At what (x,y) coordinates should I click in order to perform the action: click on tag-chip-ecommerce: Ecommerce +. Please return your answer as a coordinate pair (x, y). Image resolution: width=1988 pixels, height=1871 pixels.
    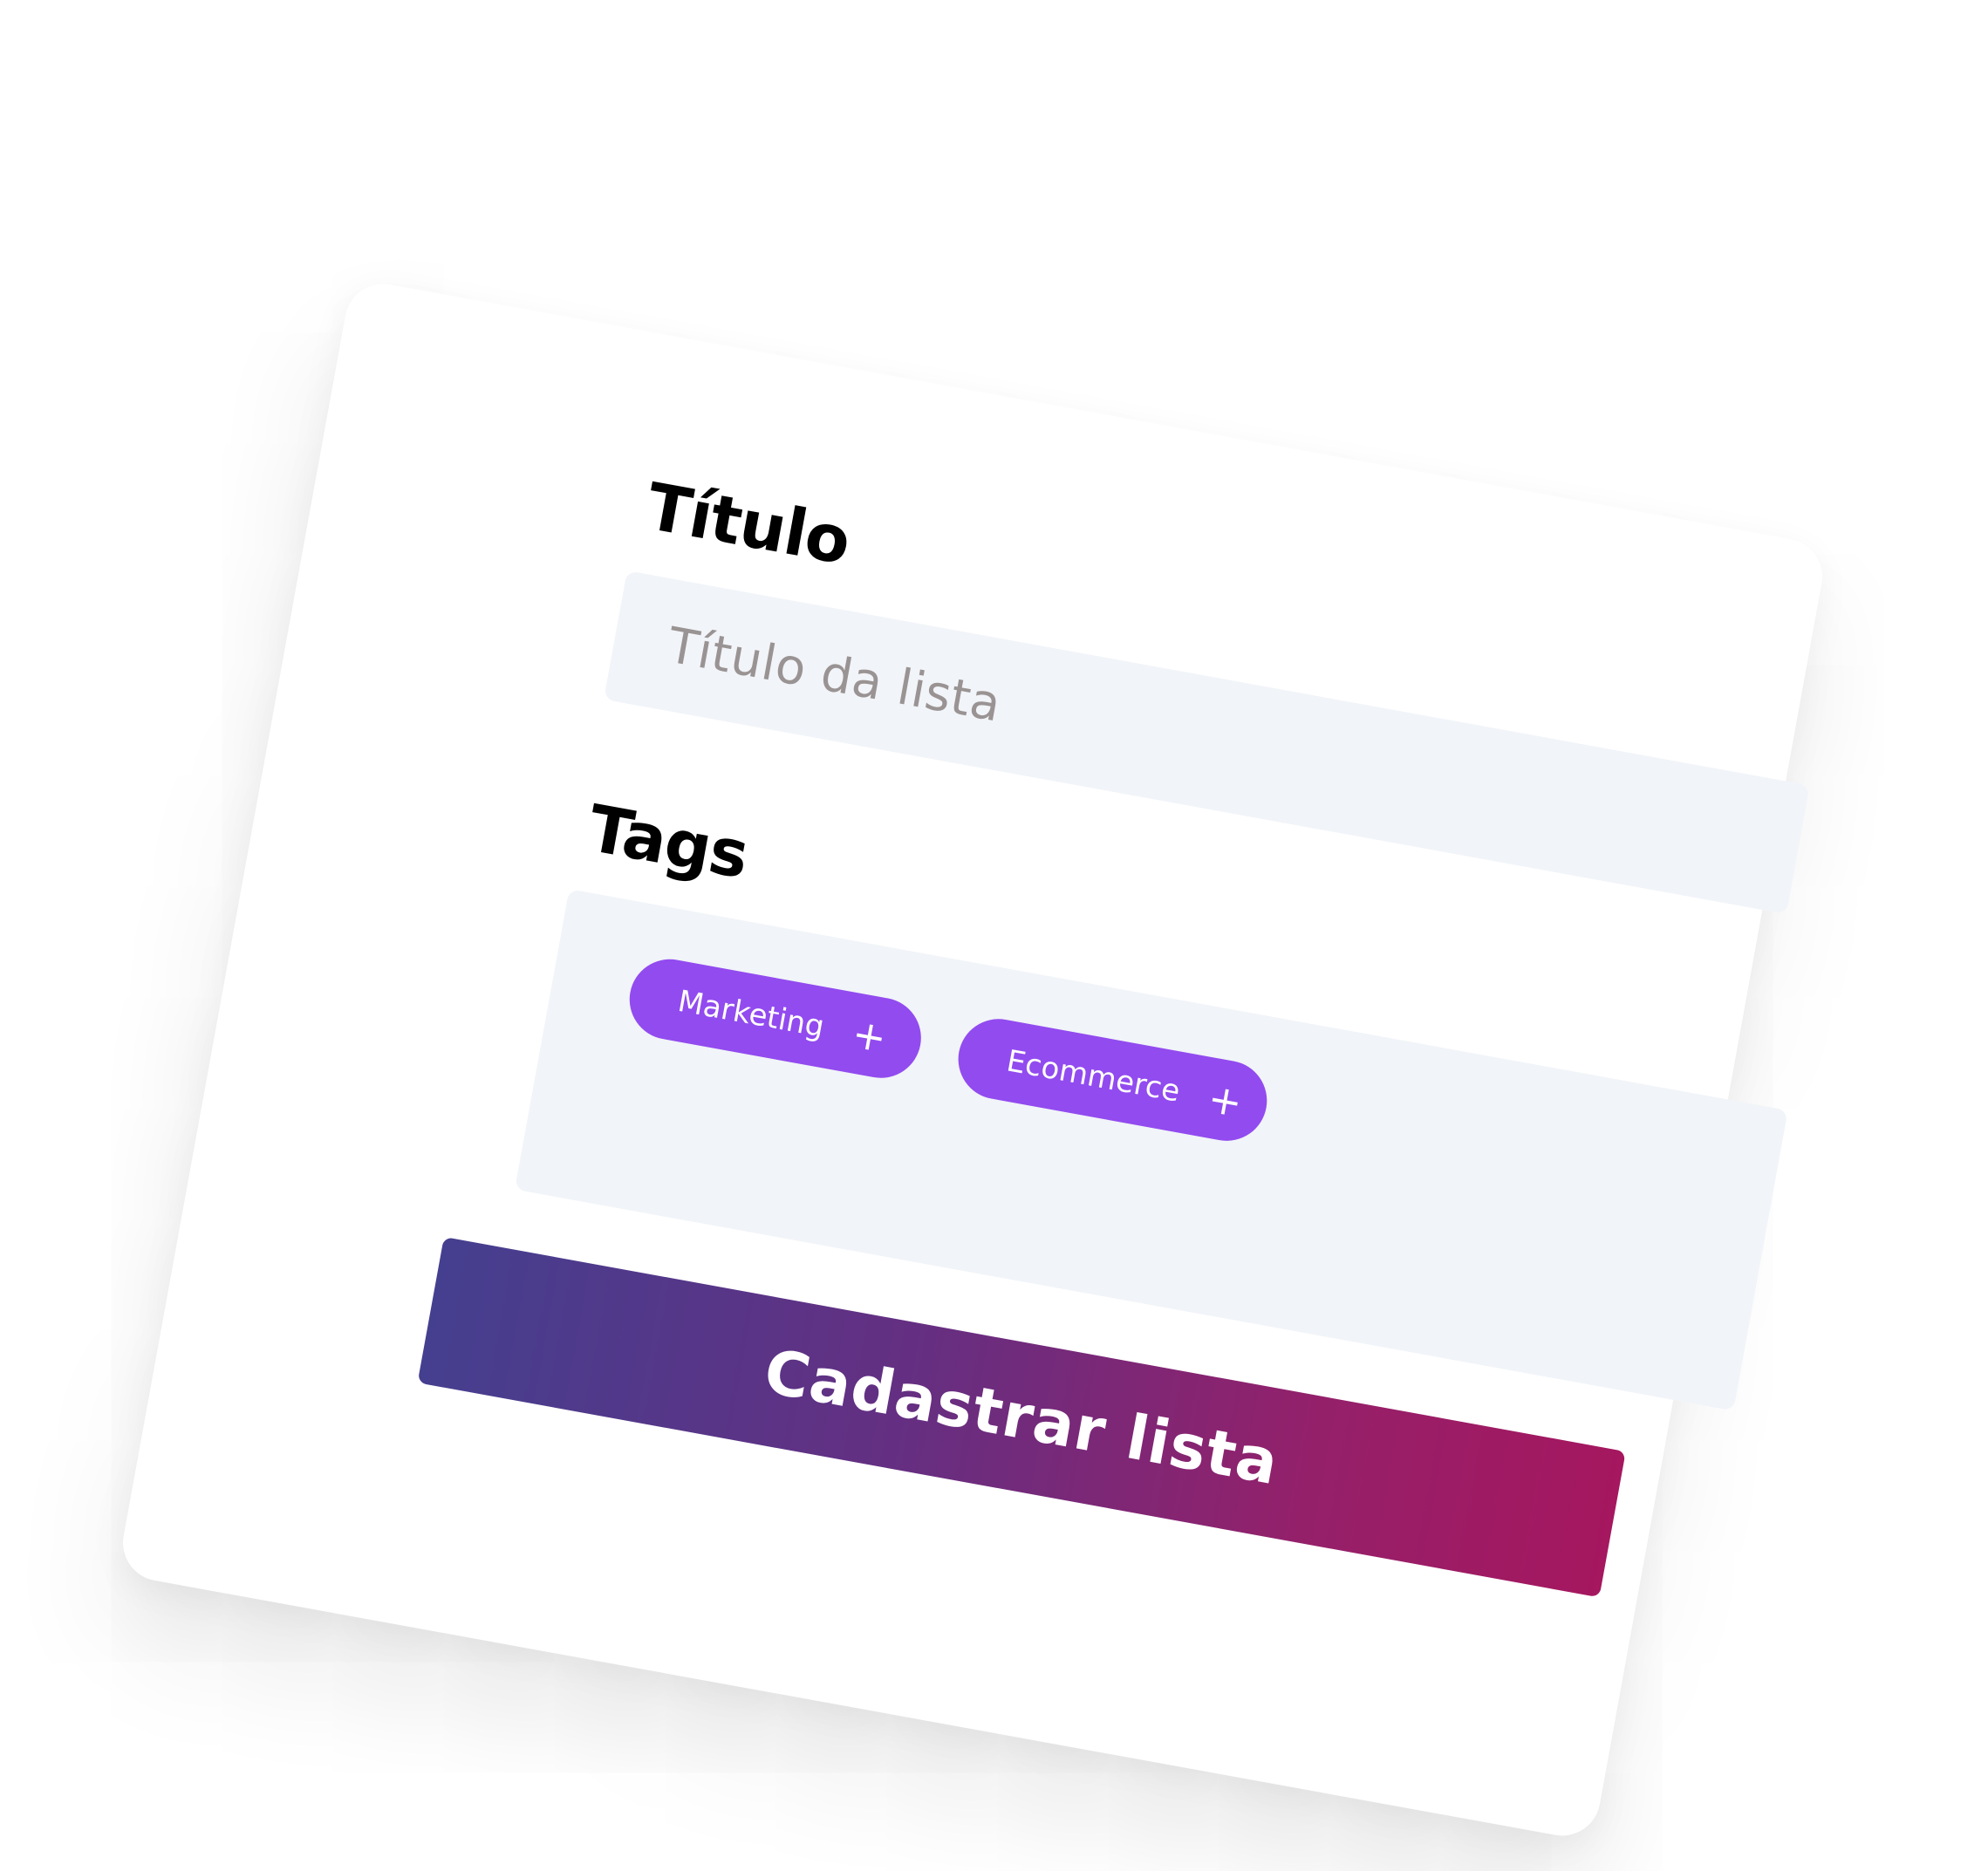
    Looking at the image, I should click on (1113, 1080).